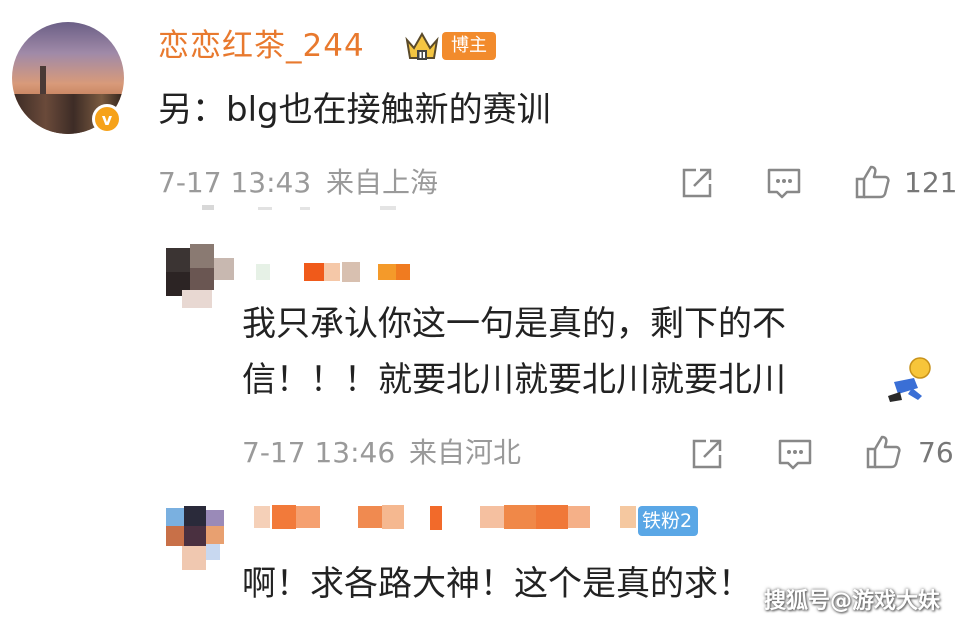 The image size is (960, 617). I want to click on reply1-timestamp: 7-17 13:46, so click(319, 452).